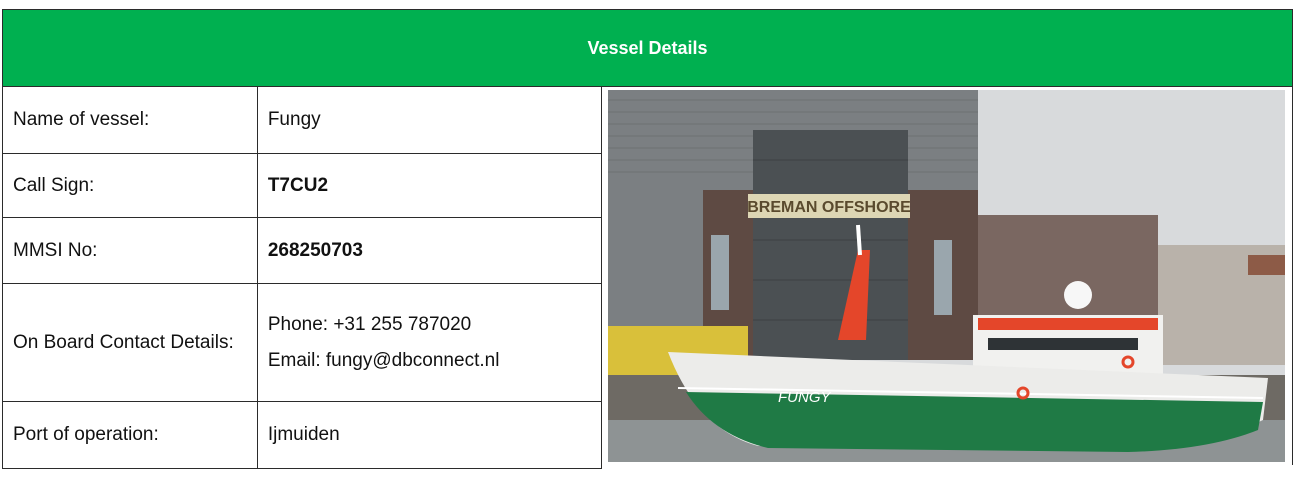 The height and width of the screenshot is (497, 1295). What do you see at coordinates (829, 207) in the screenshot?
I see `building-sign-text: BREMAN OFFSHORE` at bounding box center [829, 207].